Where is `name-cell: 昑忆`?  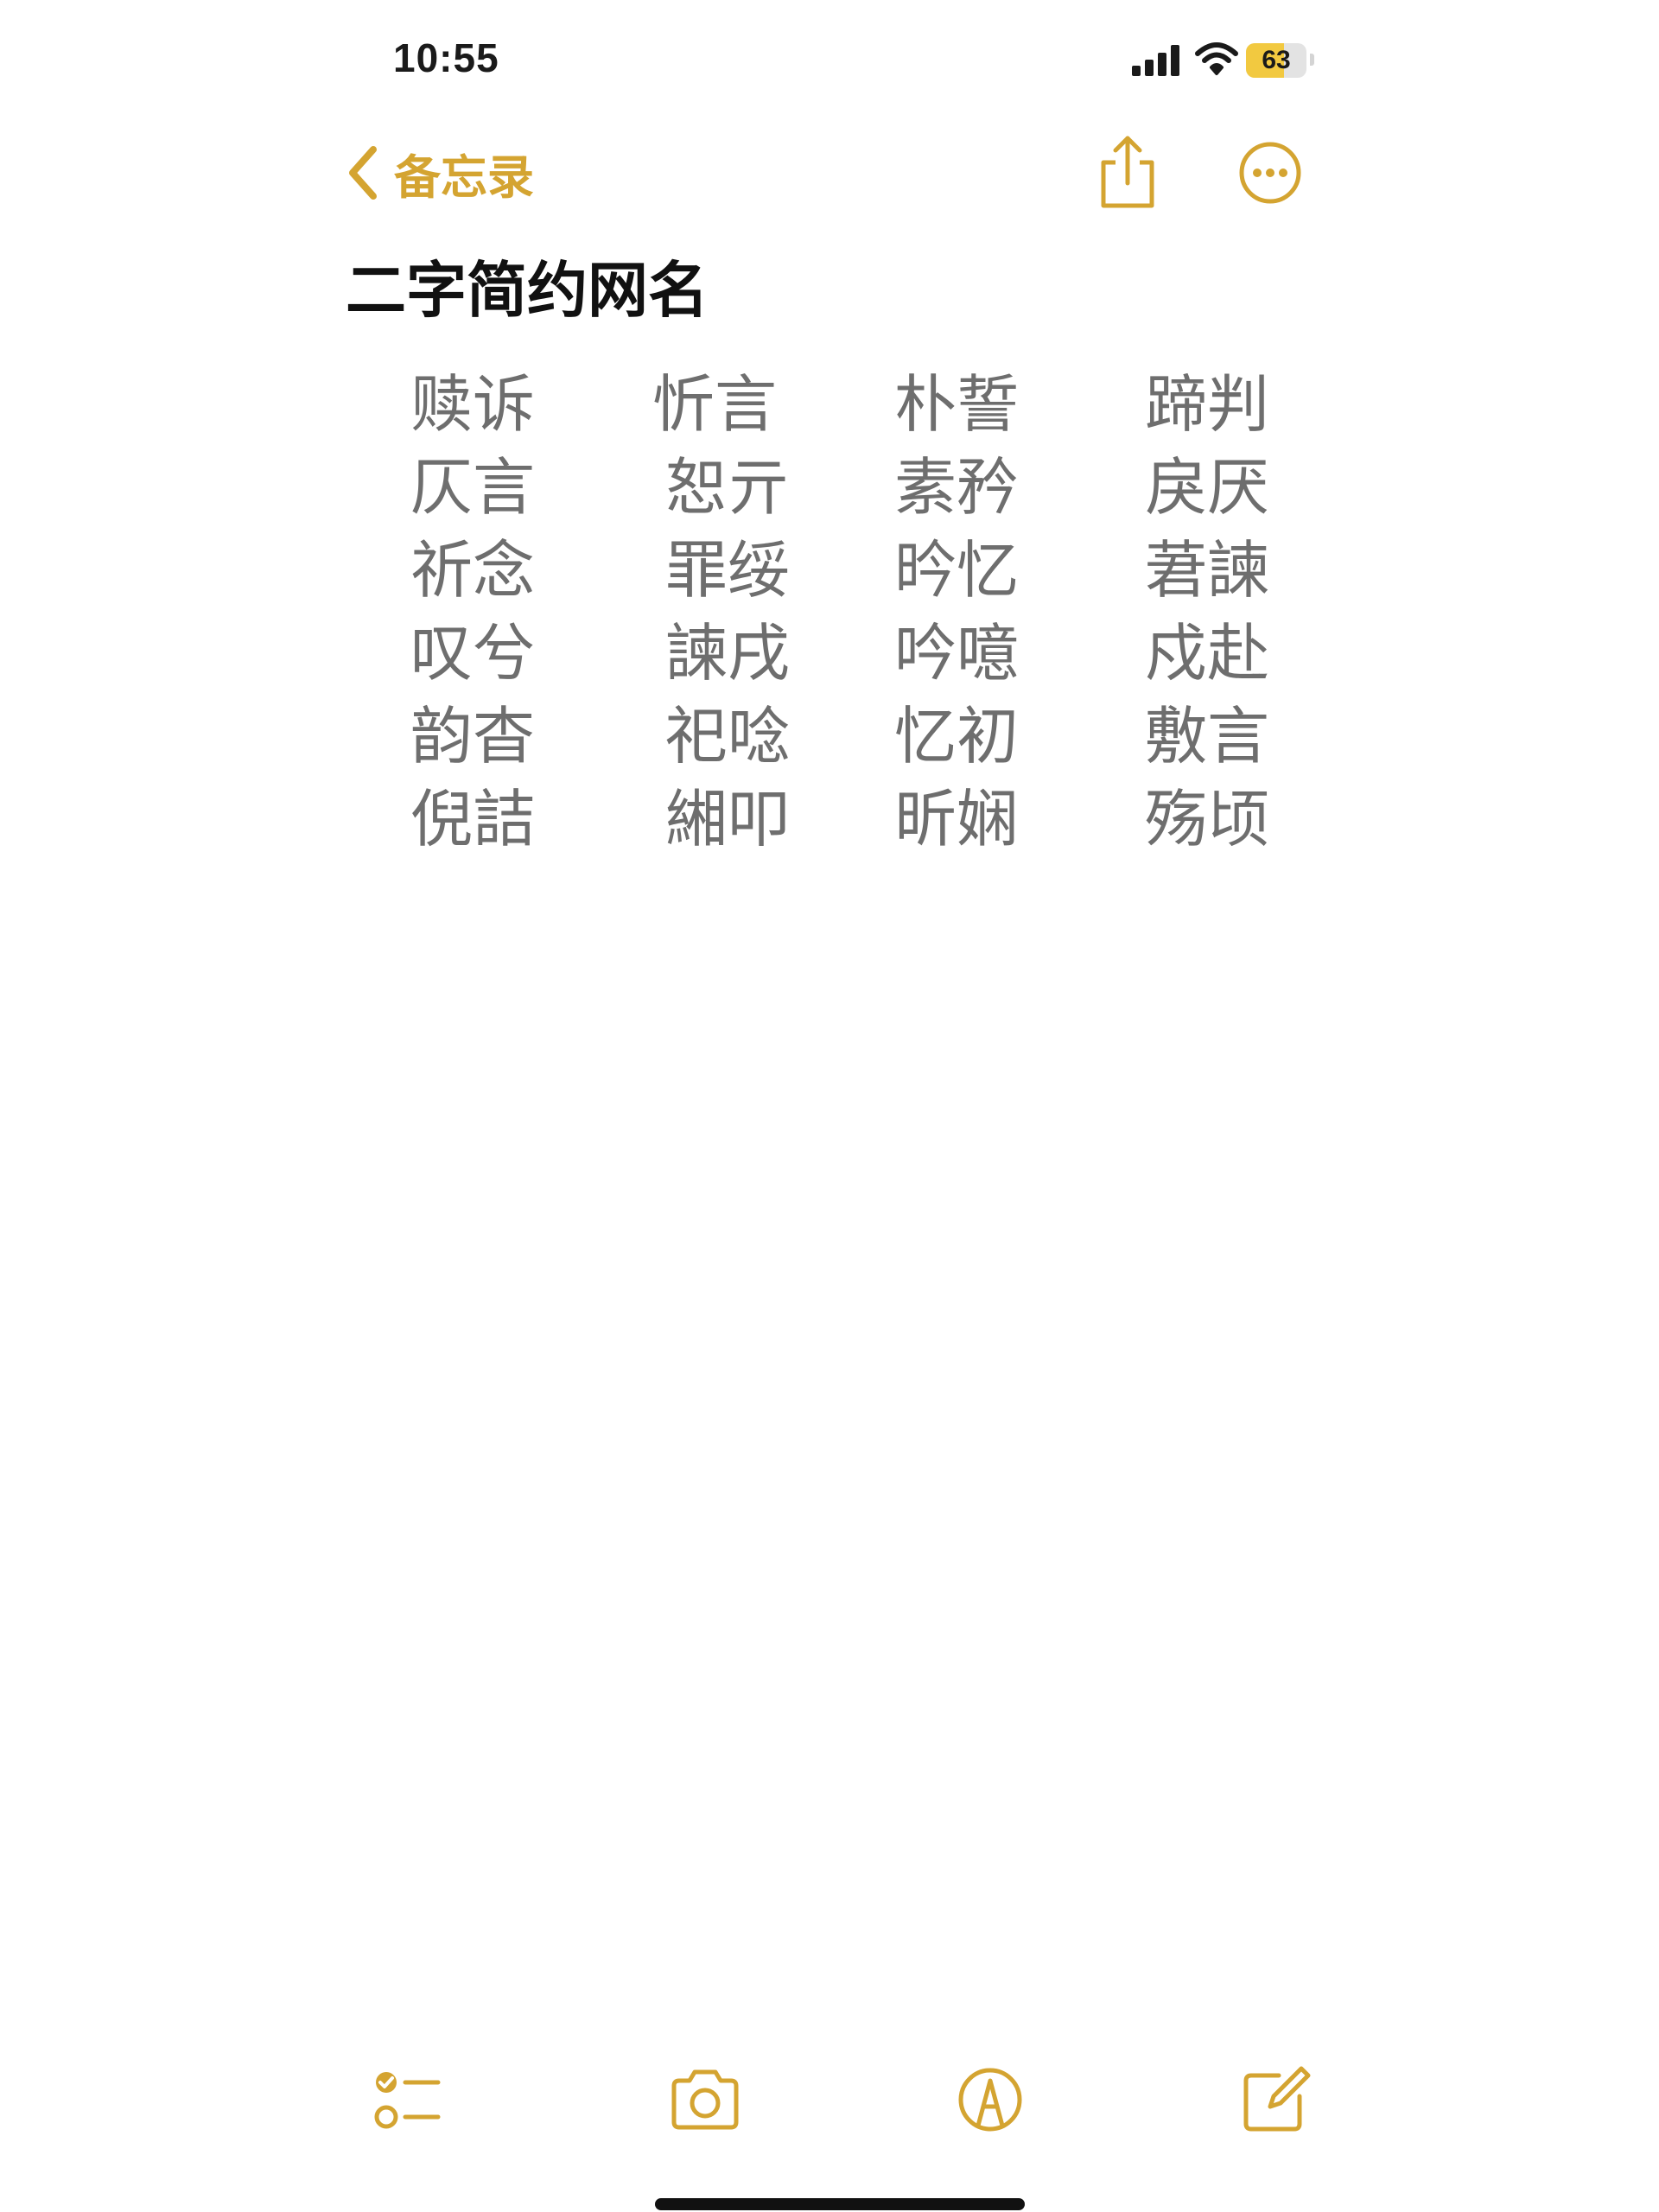
name-cell: 昑忆 is located at coordinates (957, 570).